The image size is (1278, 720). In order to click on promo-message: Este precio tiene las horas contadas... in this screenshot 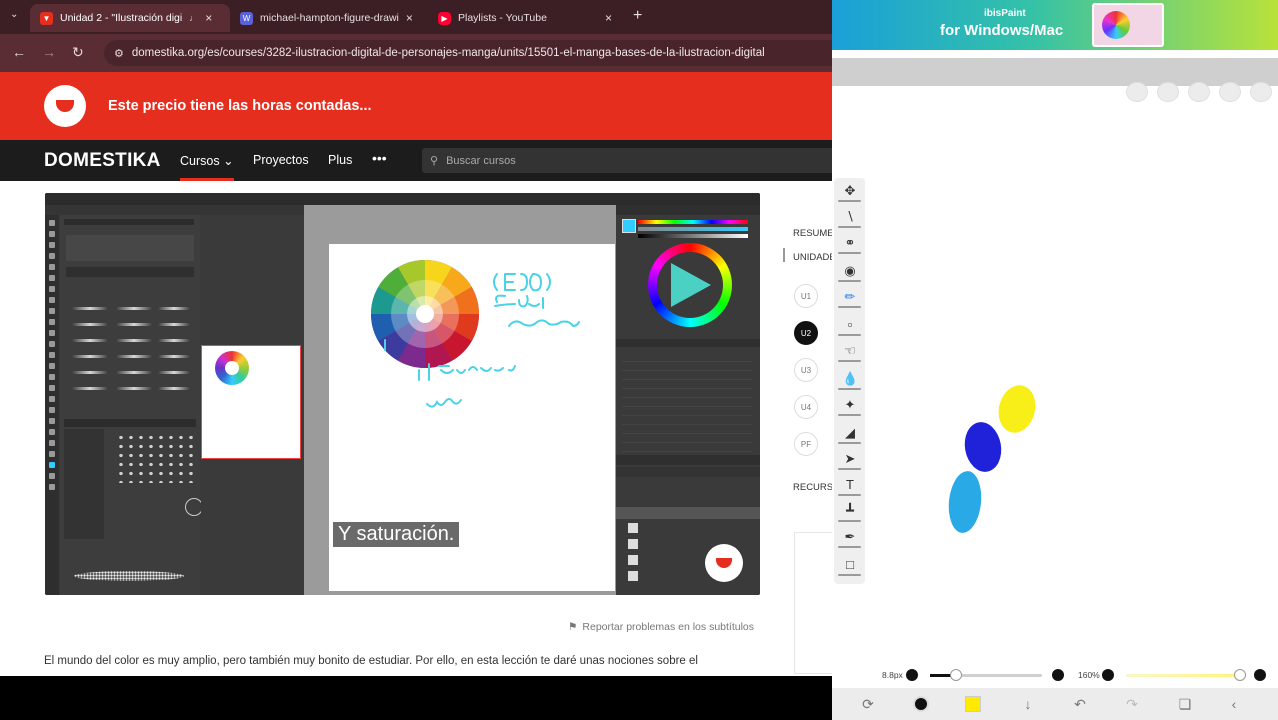, I will do `click(240, 106)`.